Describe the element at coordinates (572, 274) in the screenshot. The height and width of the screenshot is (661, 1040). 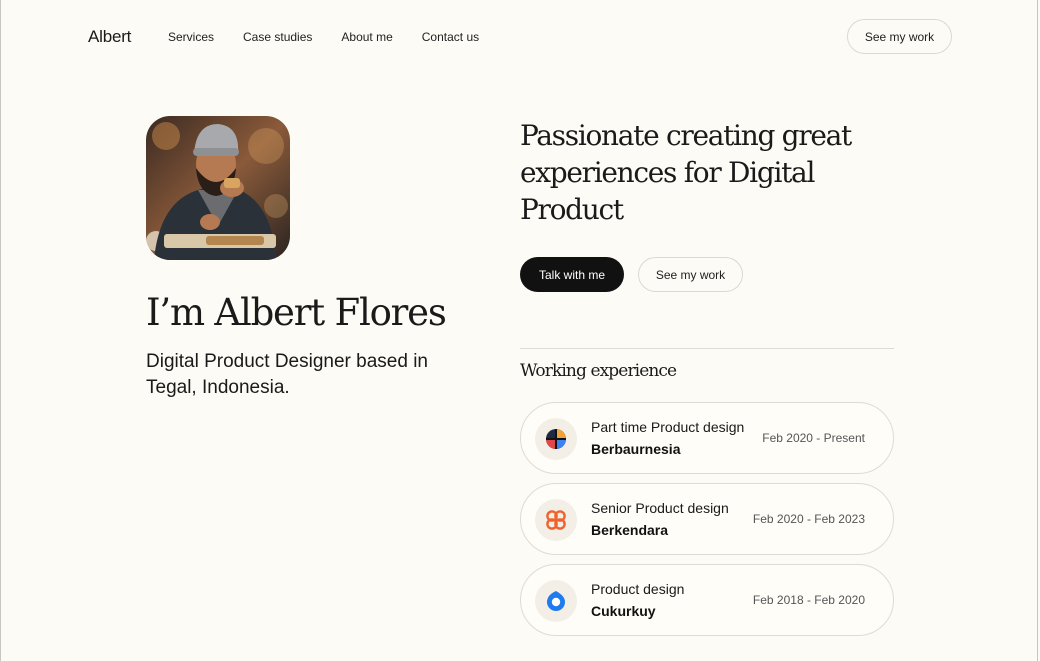
I see `talk-with-me-button: Talk with me` at that location.